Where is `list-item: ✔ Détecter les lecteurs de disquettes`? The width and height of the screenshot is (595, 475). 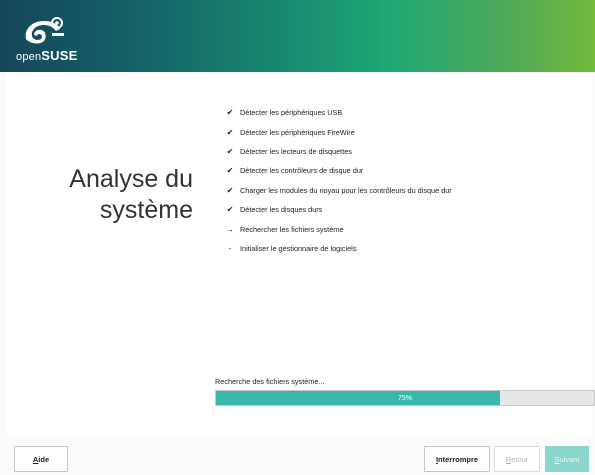 list-item: ✔ Détecter les lecteurs de disquettes is located at coordinates (337, 151).